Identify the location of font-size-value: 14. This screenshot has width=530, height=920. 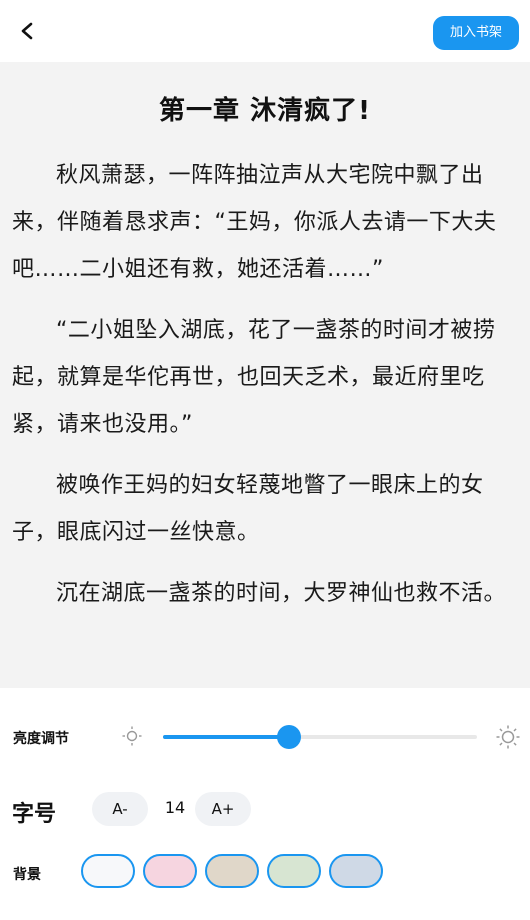
(175, 807).